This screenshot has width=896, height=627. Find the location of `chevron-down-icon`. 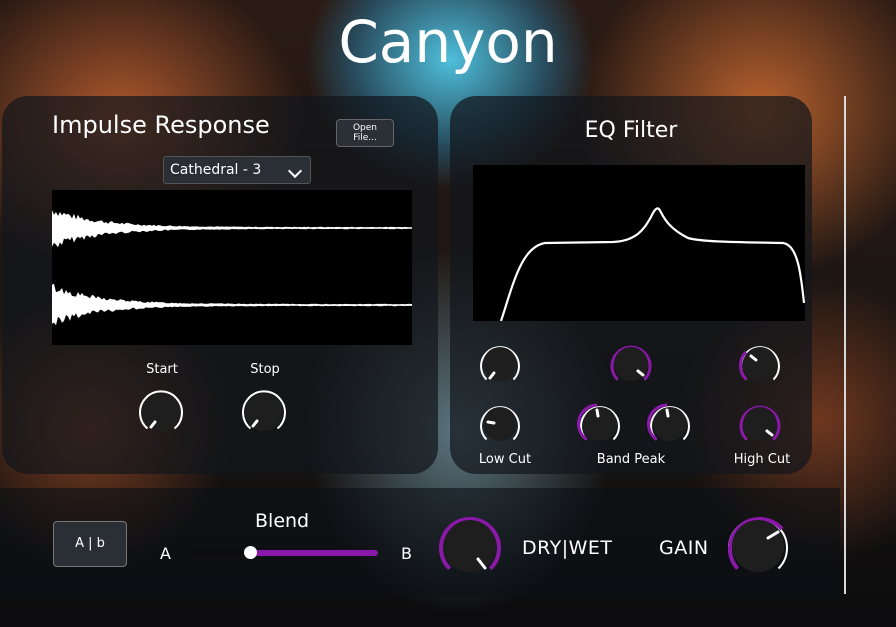

chevron-down-icon is located at coordinates (295, 171).